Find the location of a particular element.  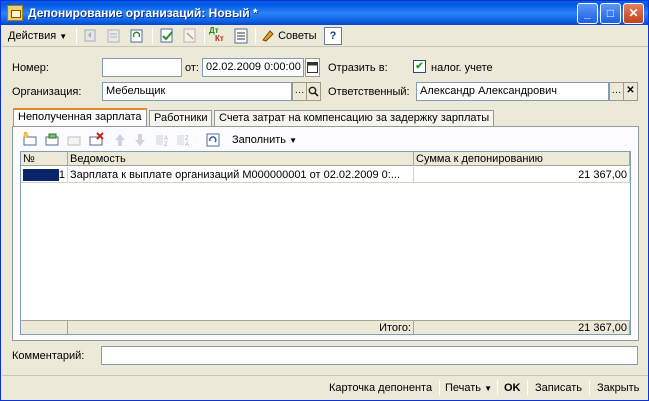

fill-label: Заполнить is located at coordinates (259, 140).